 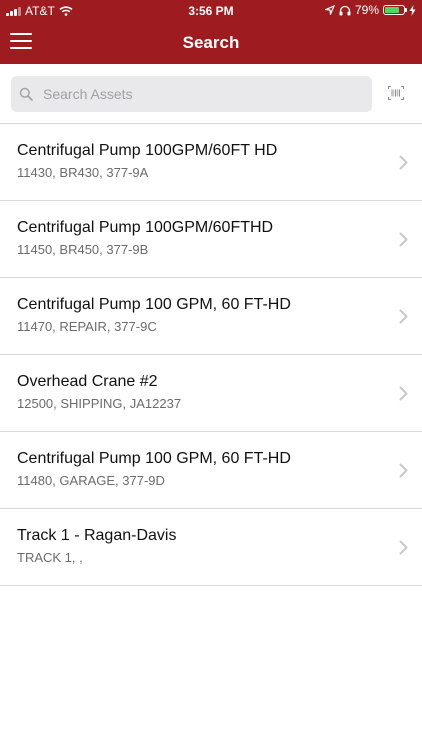 What do you see at coordinates (412, 10) in the screenshot?
I see `charging-icon` at bounding box center [412, 10].